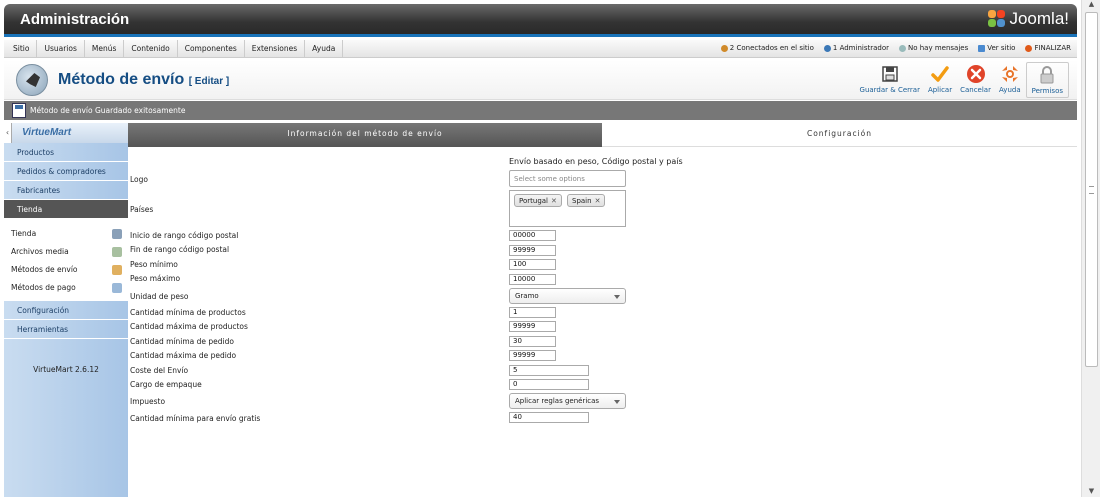 The image size is (1100, 497). I want to click on virtuemart-version: VirtueMart 2.6.12, so click(66, 369).